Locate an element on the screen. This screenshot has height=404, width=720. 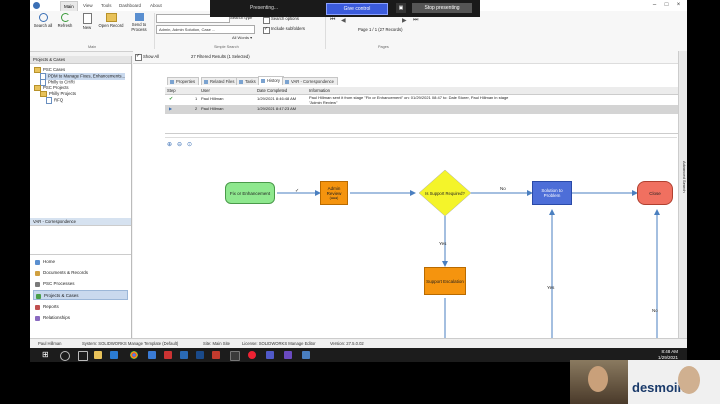
node-is-support-required: Is Support Required? is located at coordinates (445, 193).